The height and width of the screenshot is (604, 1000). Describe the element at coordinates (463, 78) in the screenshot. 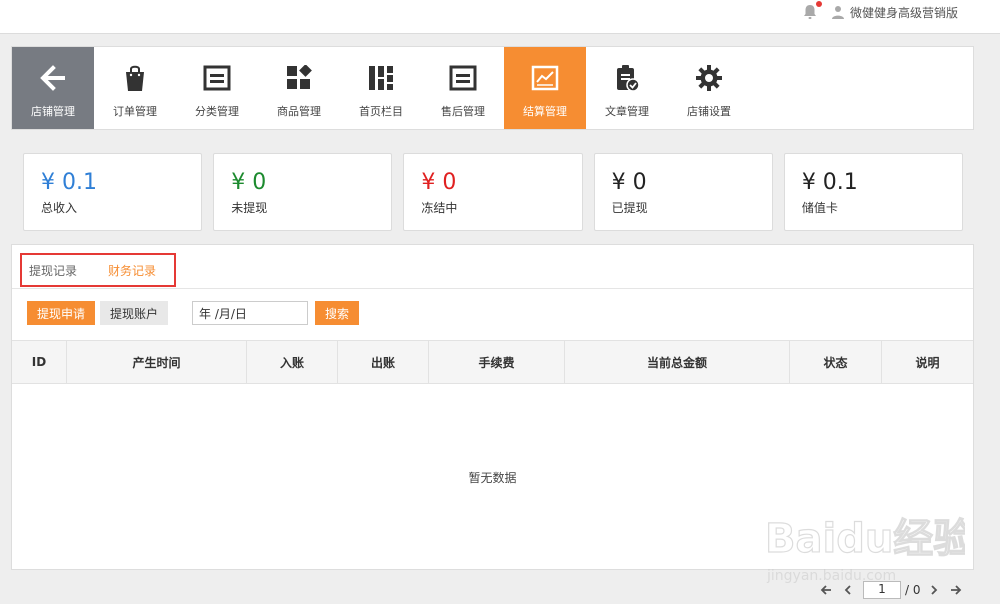

I see `service-icon` at that location.